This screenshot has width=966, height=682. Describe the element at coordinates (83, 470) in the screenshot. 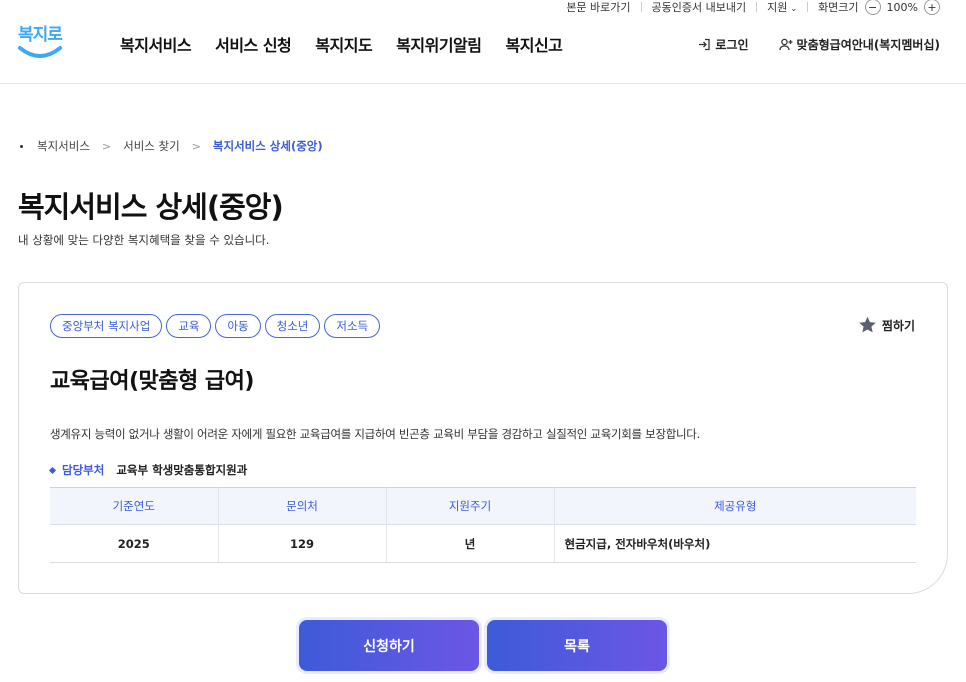

I see `department-label: 담당부처` at that location.